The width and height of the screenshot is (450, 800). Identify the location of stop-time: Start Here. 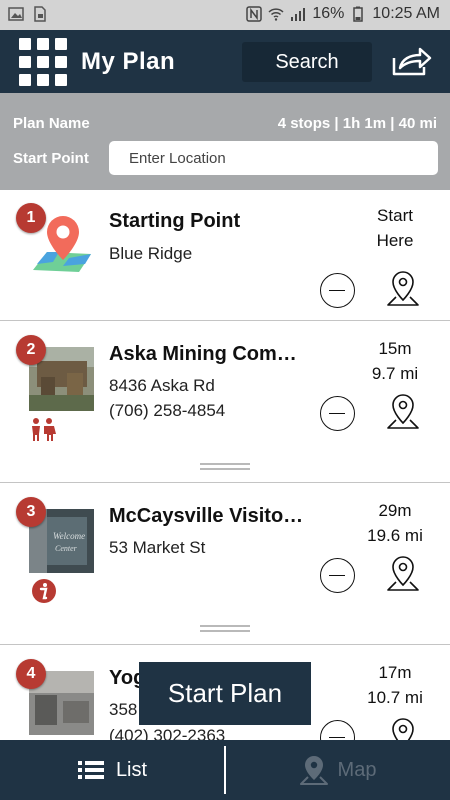
(395, 228).